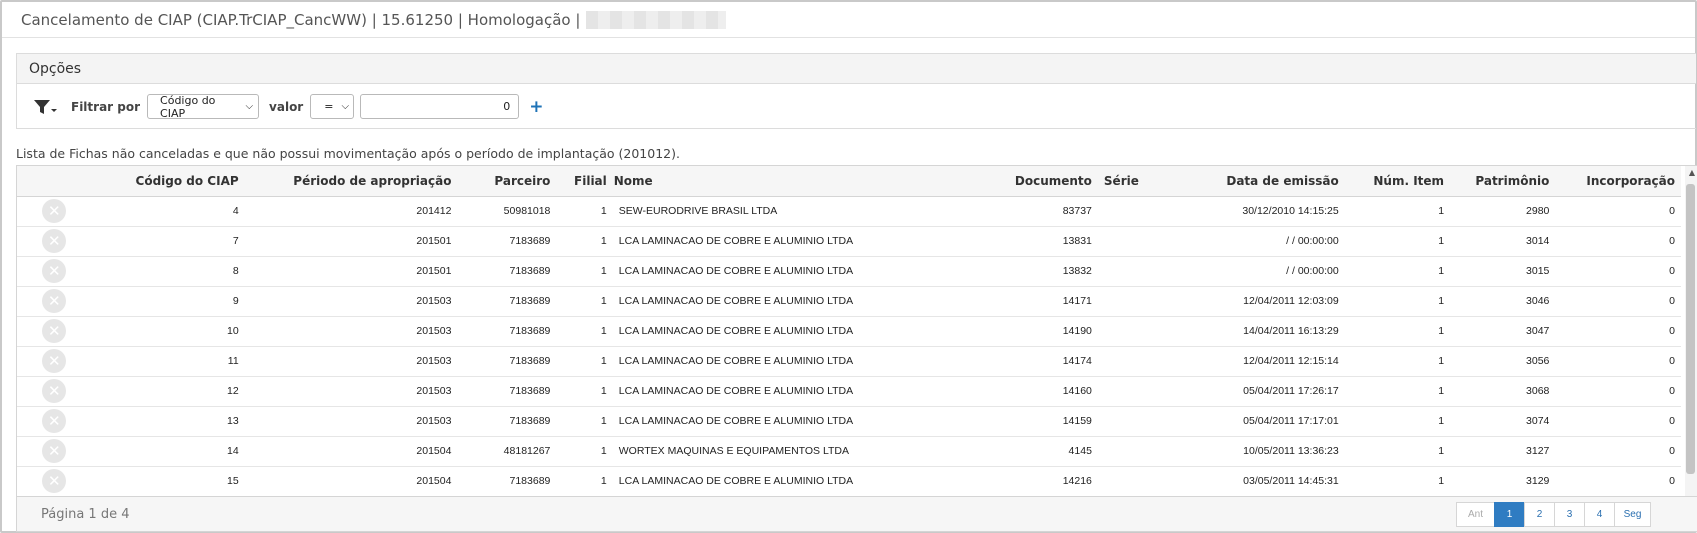 Image resolution: width=1697 pixels, height=533 pixels. Describe the element at coordinates (1599, 514) in the screenshot. I see `page-button-4: 4` at that location.